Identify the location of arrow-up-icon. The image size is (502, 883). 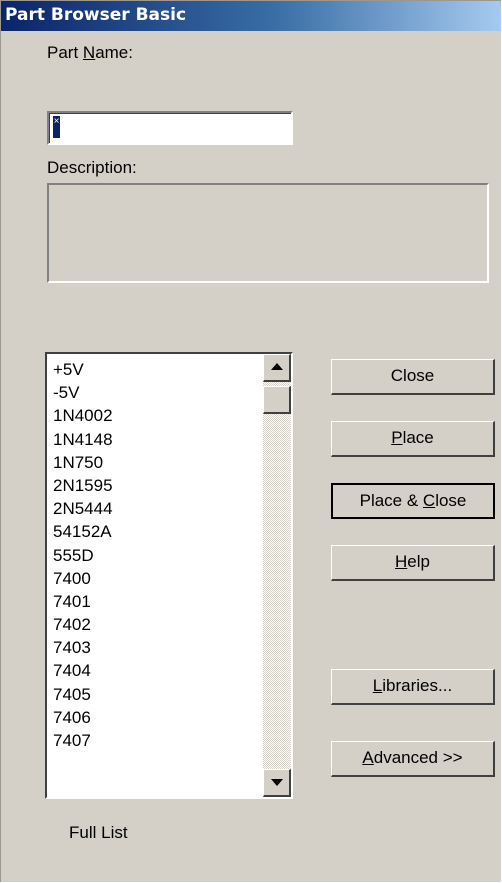
(277, 366).